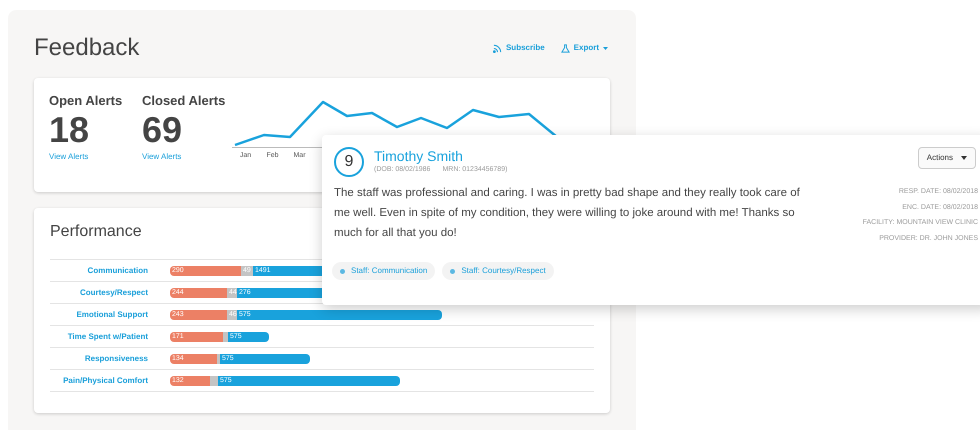 This screenshot has height=430, width=980. What do you see at coordinates (497, 48) in the screenshot?
I see `rss-icon` at bounding box center [497, 48].